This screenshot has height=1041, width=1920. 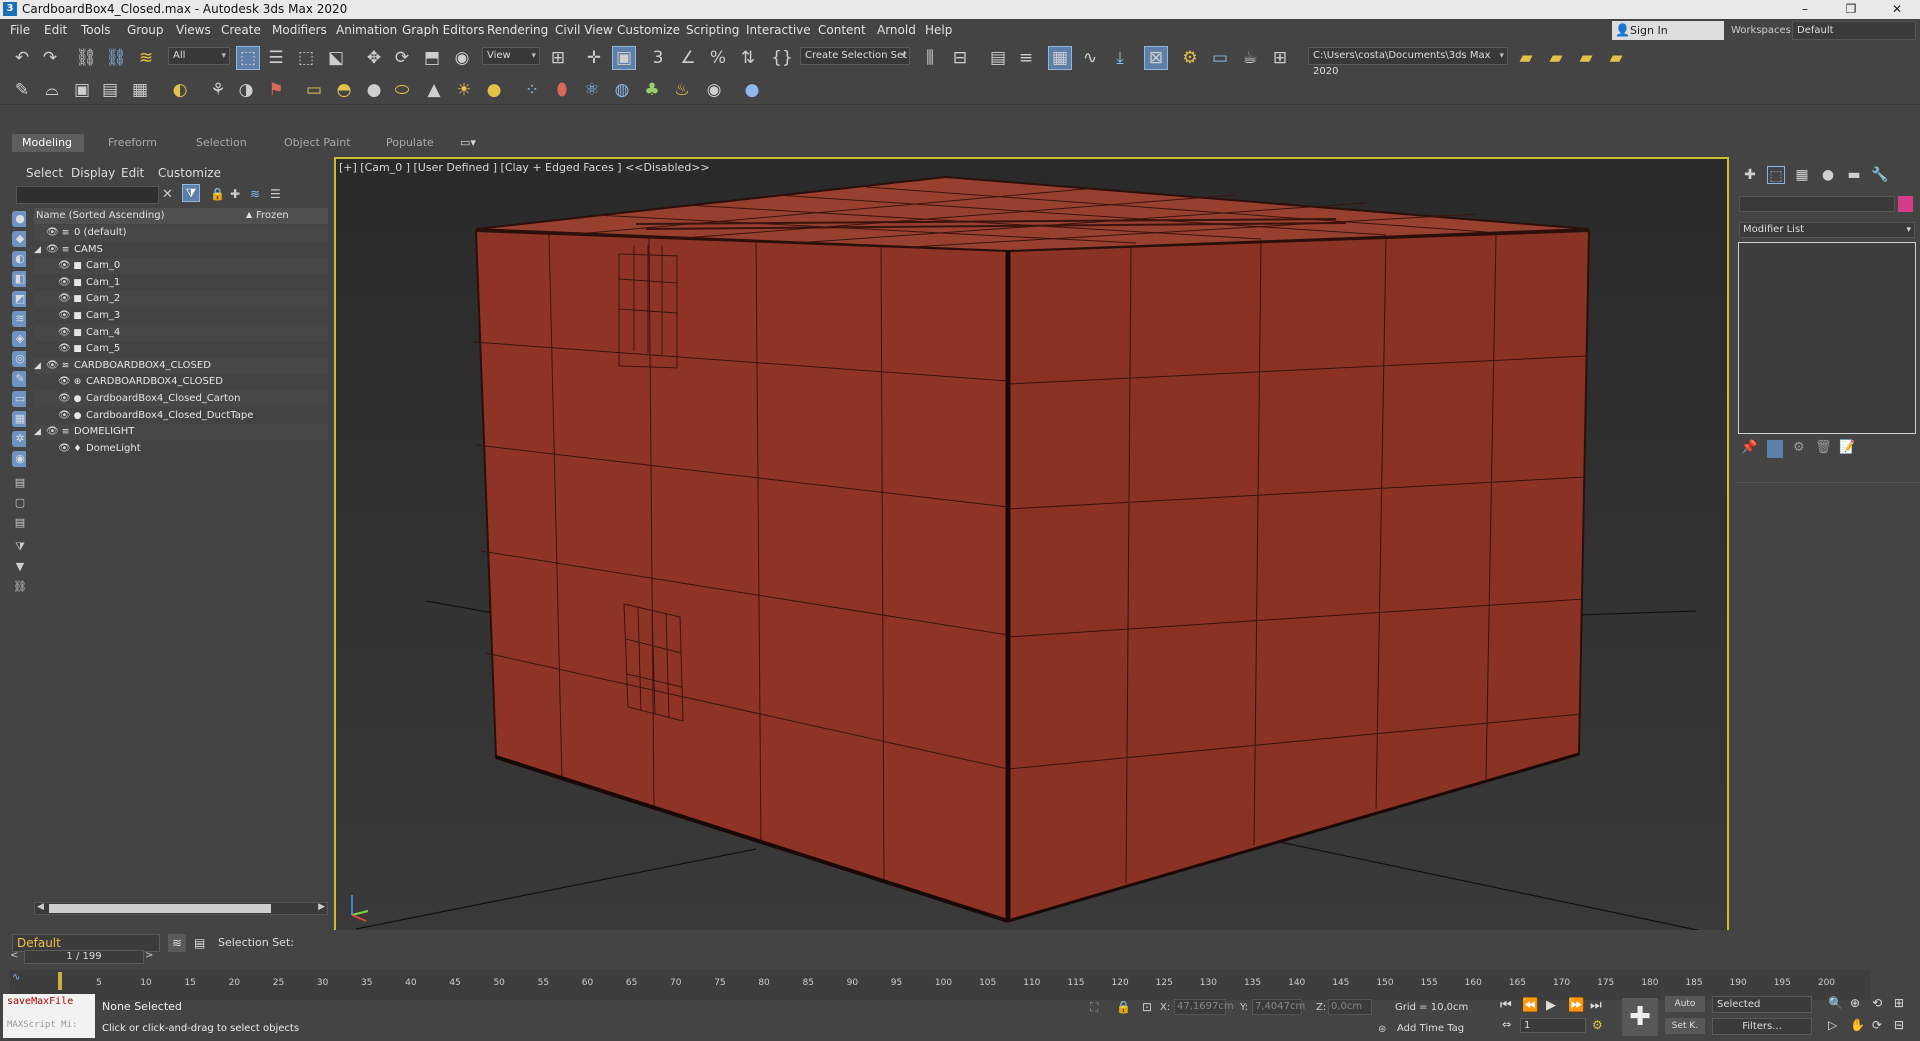 I want to click on scroll-right-icon: ▶, so click(x=321, y=907).